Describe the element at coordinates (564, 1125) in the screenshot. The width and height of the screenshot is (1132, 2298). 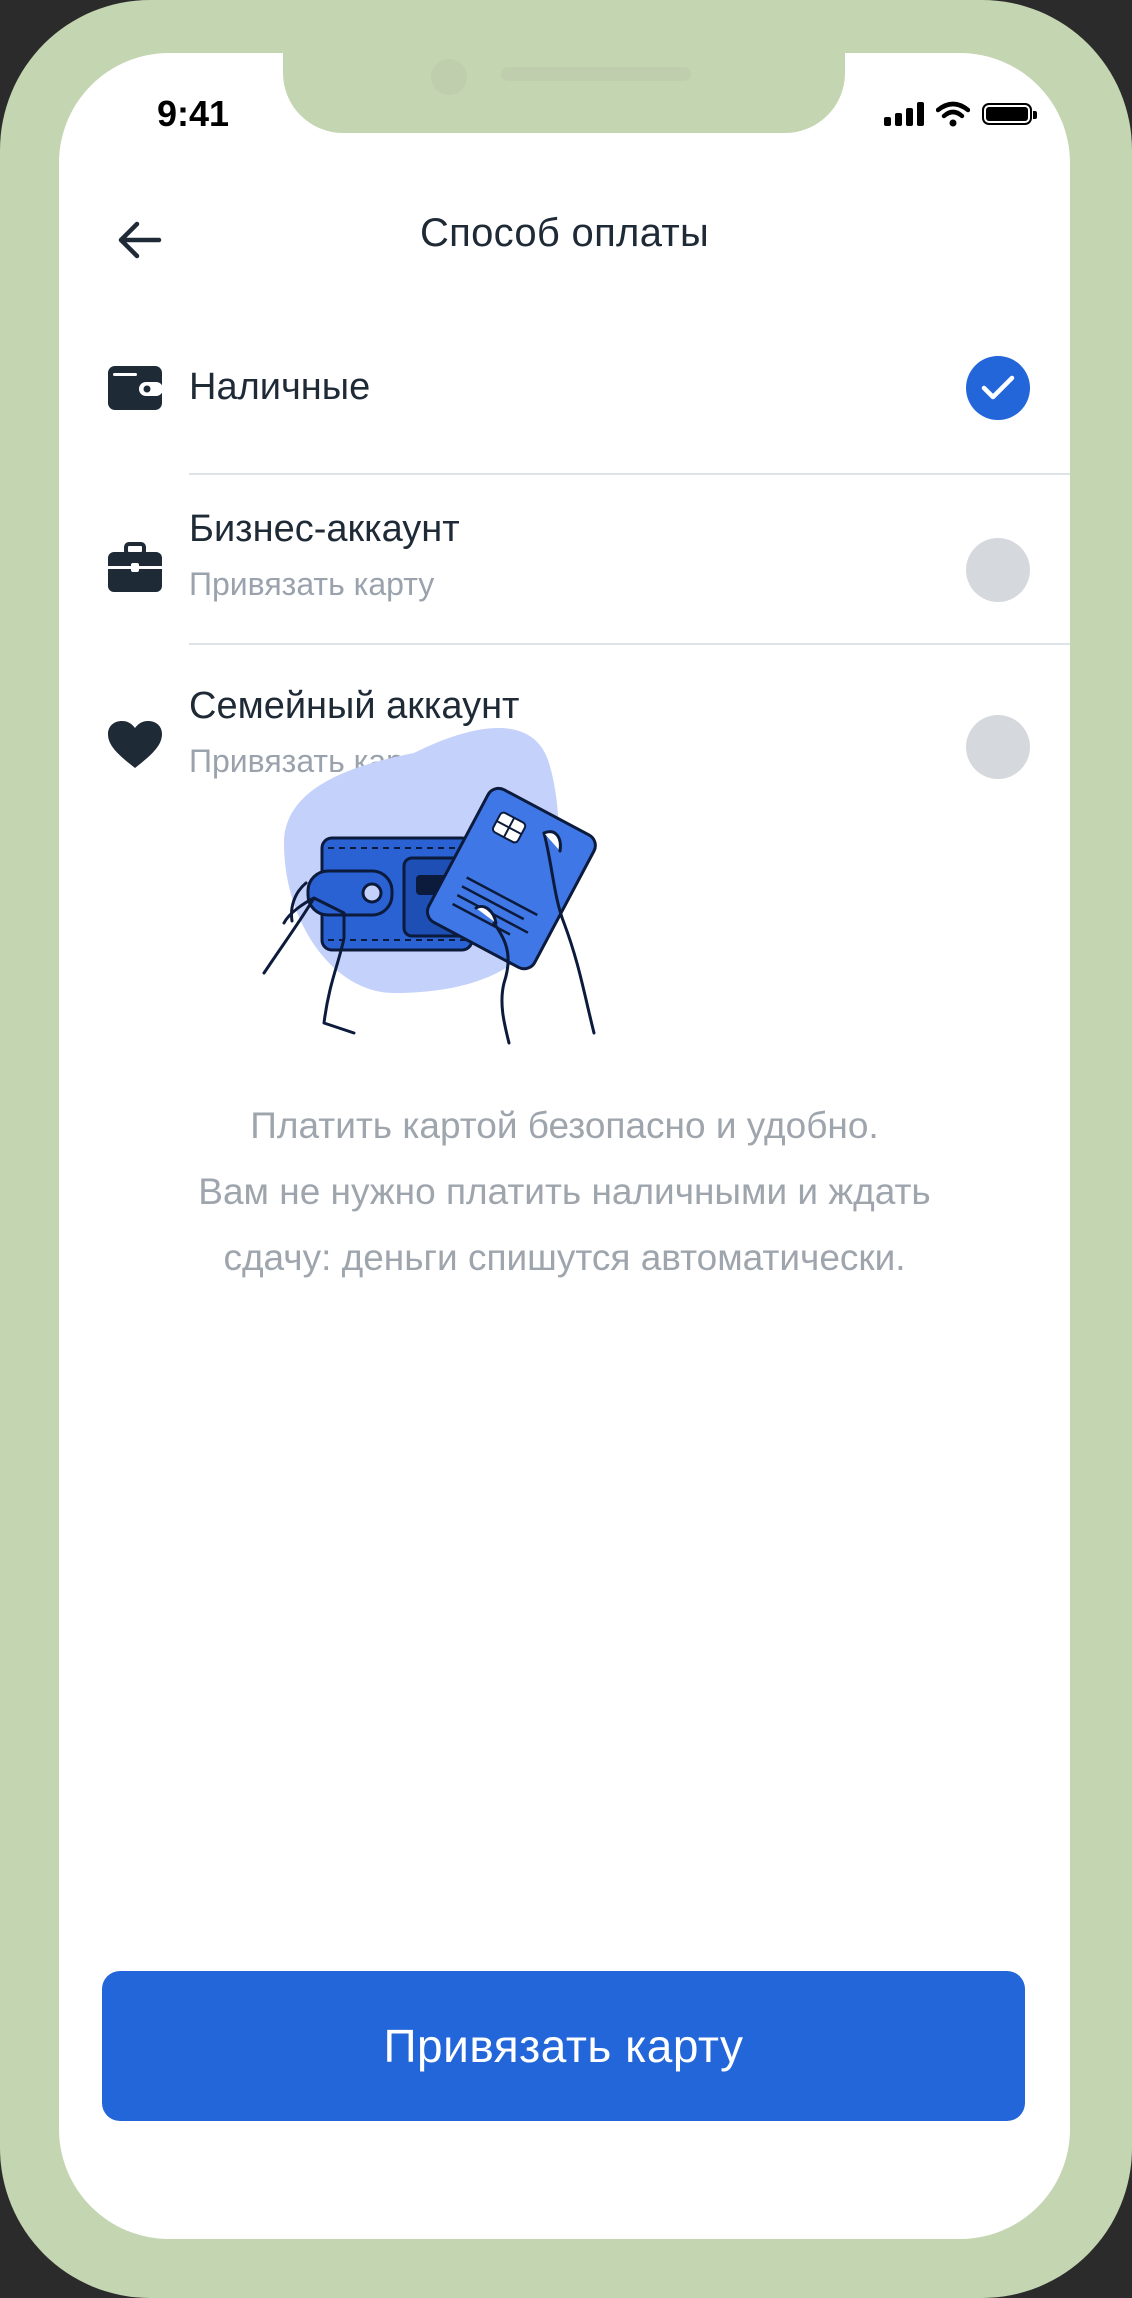
I see `info-line: Платить картой безопасно и удобно.` at that location.